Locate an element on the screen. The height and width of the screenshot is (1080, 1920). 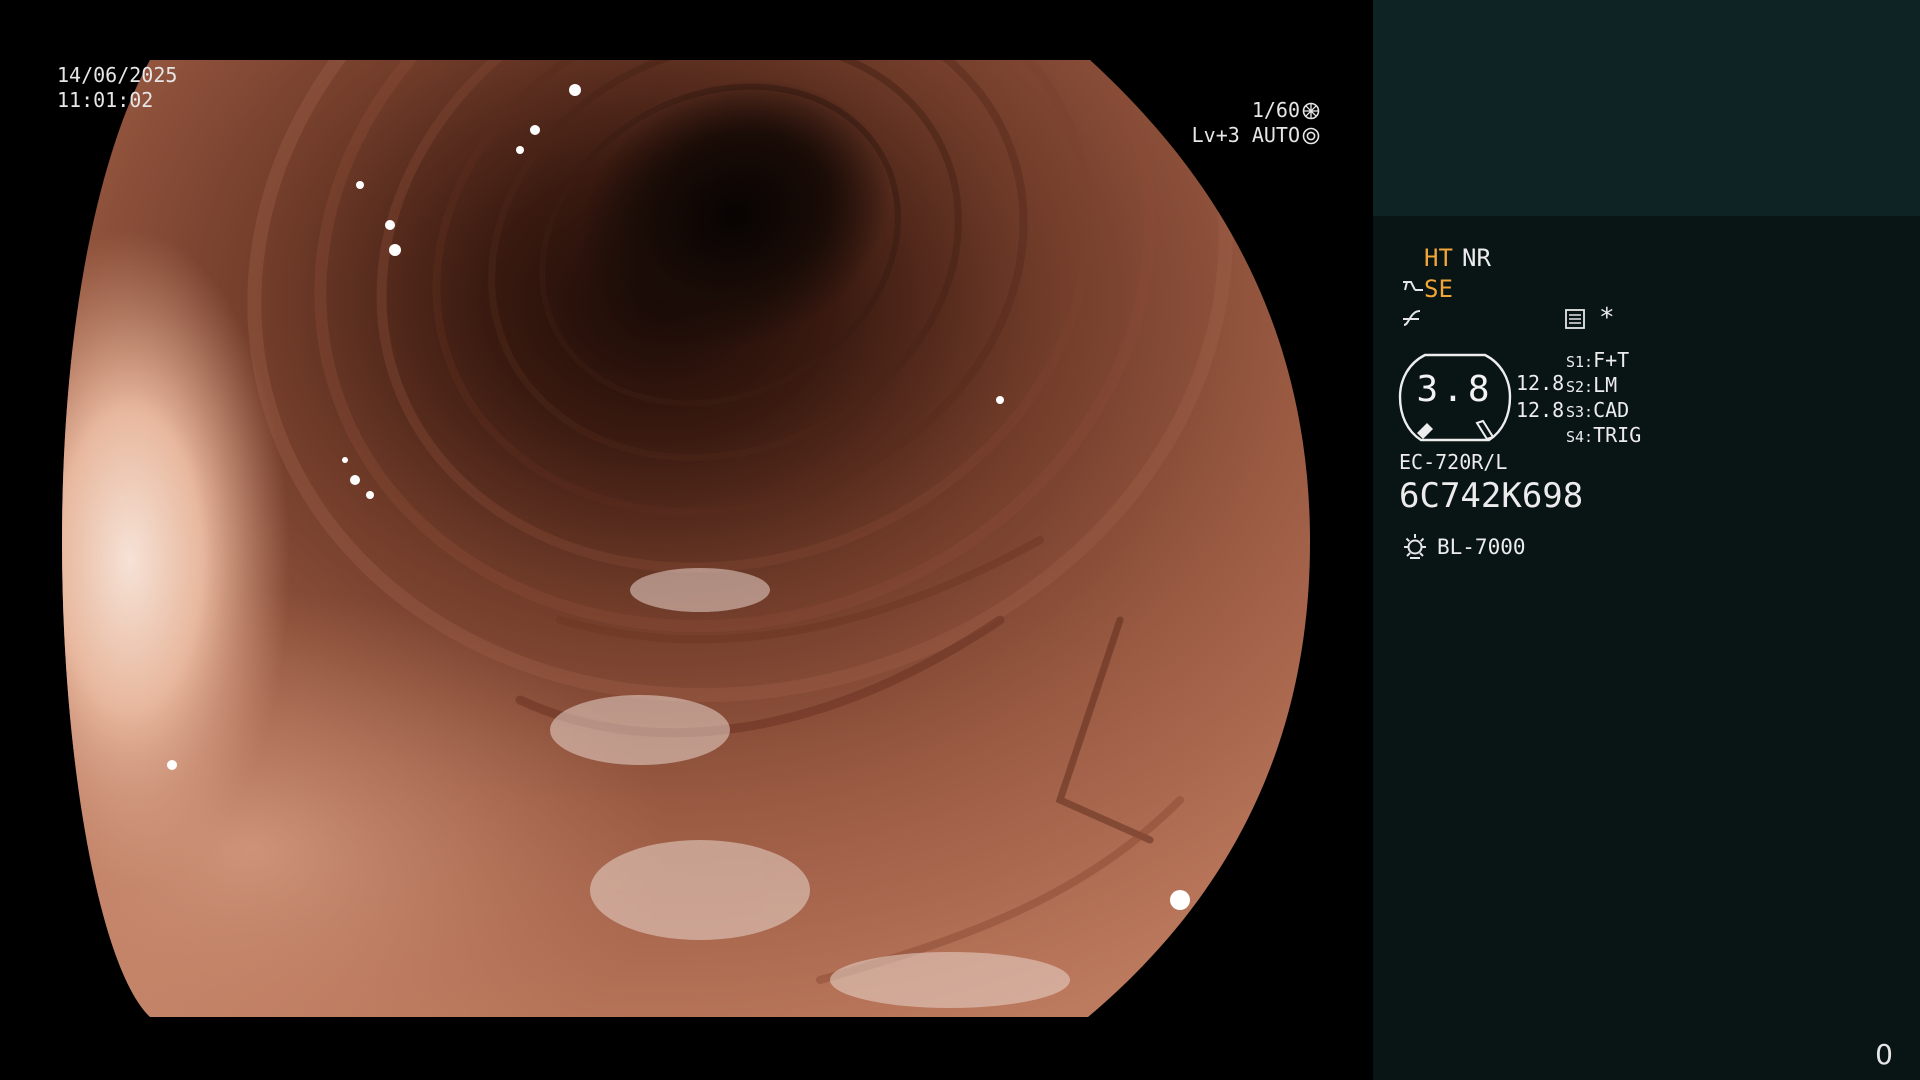
switch-s1: S1:F+T is located at coordinates (1598, 360).